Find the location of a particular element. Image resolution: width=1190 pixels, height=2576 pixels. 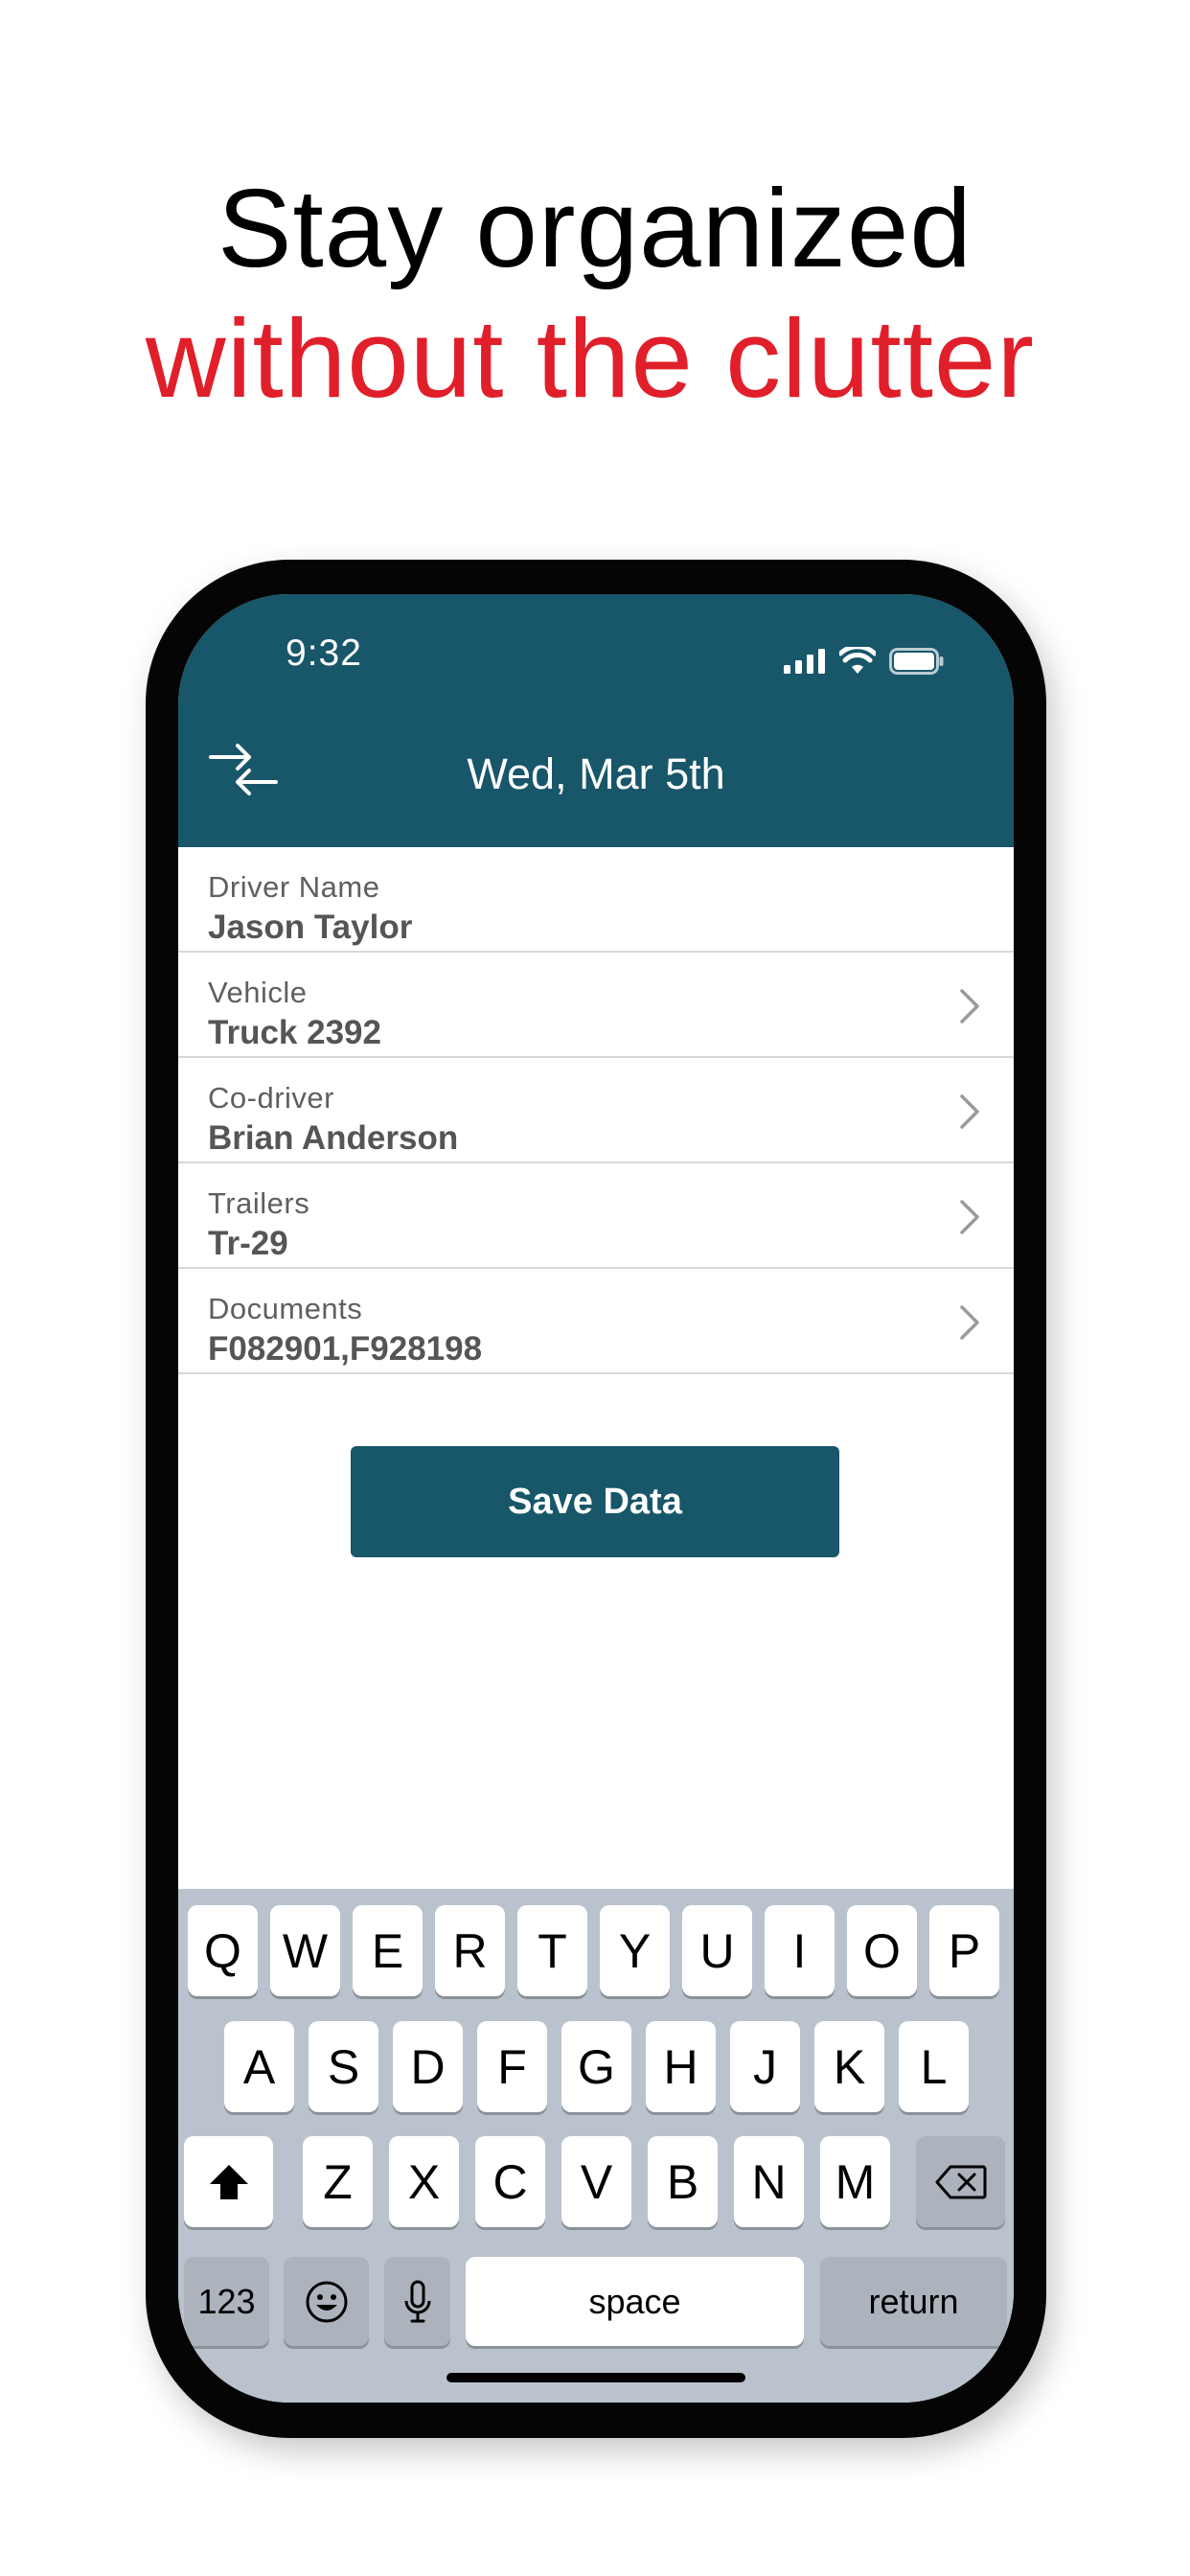

status-icons is located at coordinates (865, 661).